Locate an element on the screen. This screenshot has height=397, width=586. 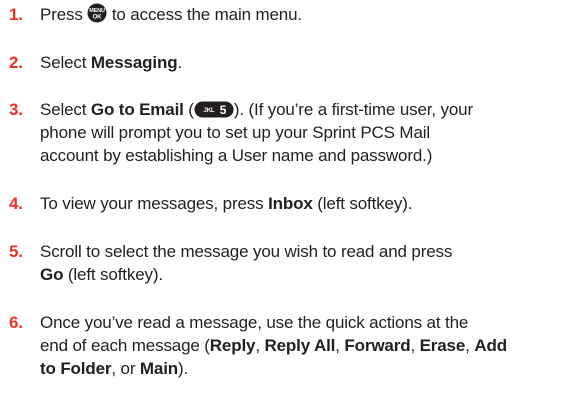
step-number: 4. is located at coordinates (16, 203).